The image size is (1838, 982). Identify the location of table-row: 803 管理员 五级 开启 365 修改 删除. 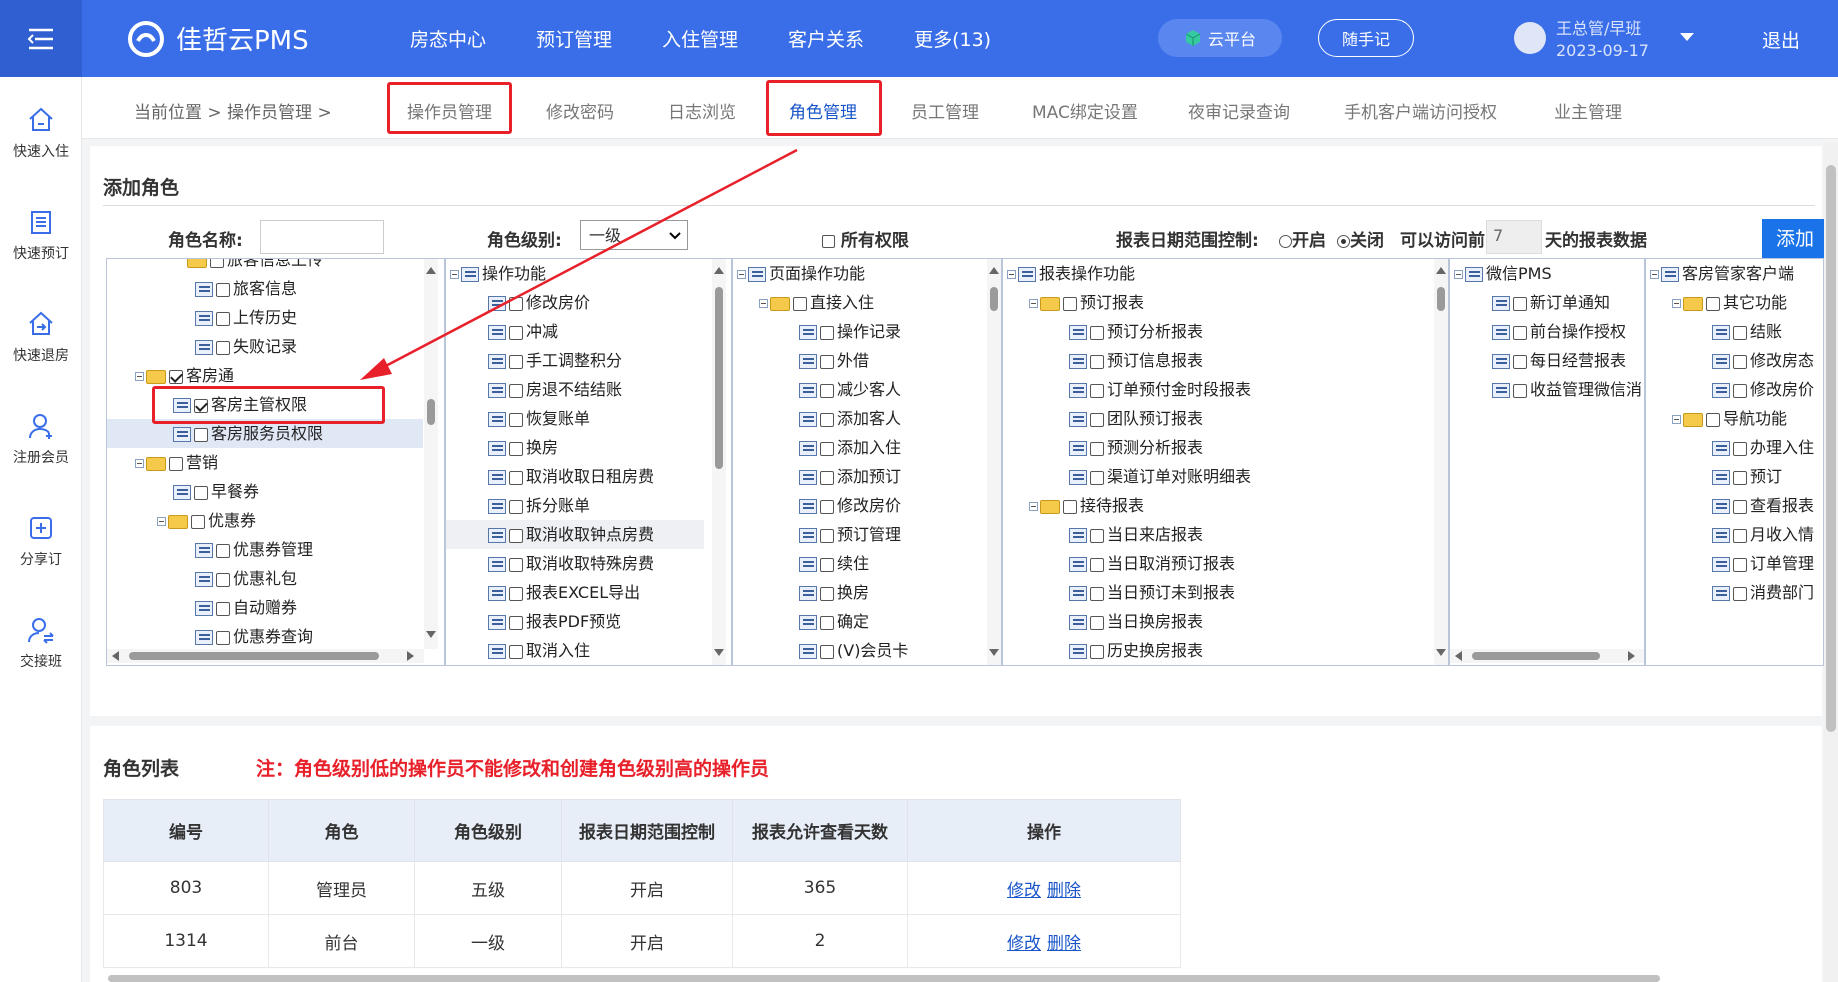
(642, 888).